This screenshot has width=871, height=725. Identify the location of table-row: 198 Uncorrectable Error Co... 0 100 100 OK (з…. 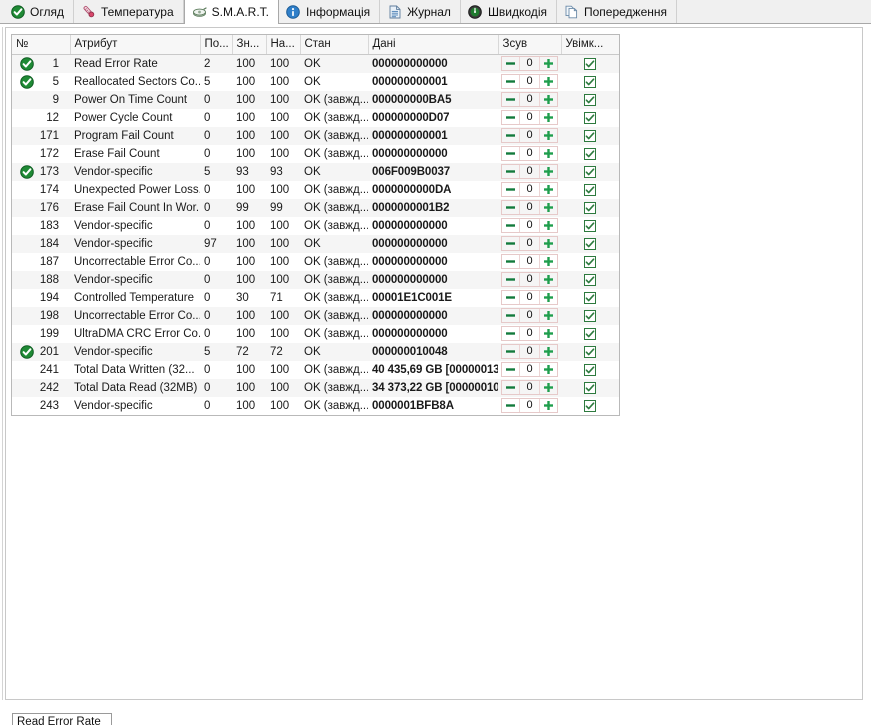
(315, 315).